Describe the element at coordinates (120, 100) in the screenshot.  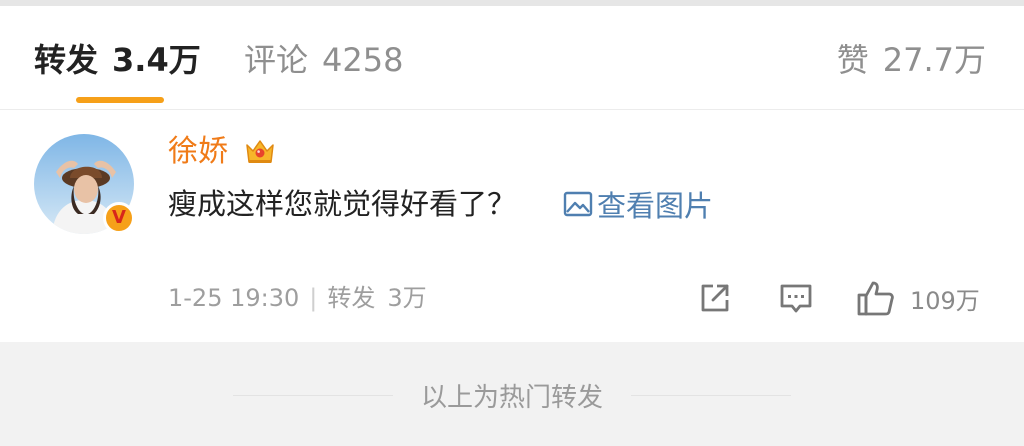
I see `active-tab-indicator` at that location.